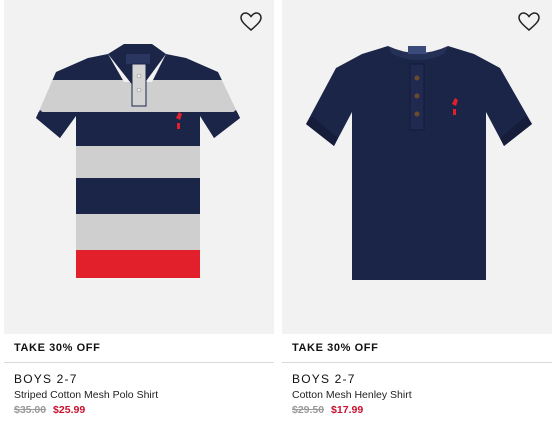  Describe the element at coordinates (347, 410) in the screenshot. I see `sale-price: $17.99` at that location.